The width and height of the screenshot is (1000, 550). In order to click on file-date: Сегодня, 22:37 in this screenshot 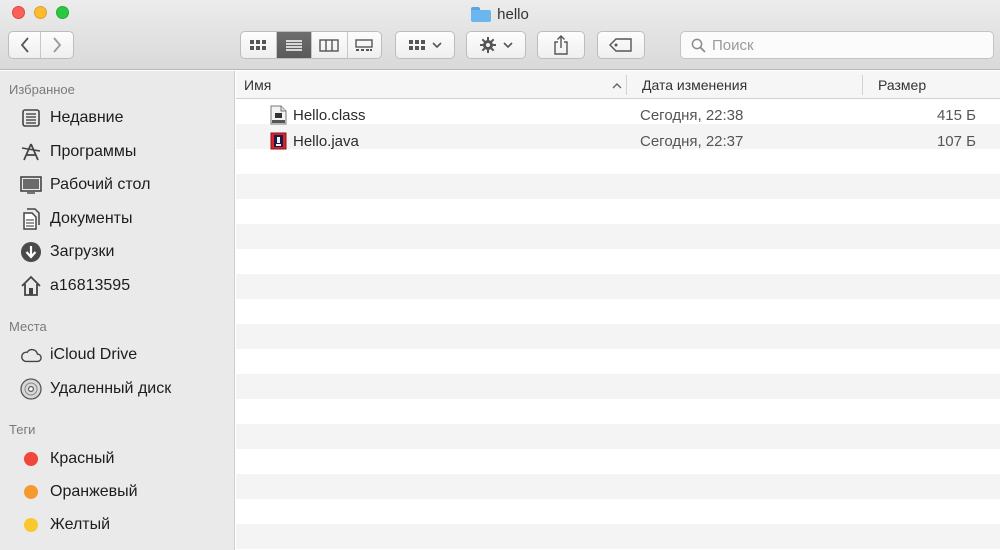, I will do `click(692, 141)`.